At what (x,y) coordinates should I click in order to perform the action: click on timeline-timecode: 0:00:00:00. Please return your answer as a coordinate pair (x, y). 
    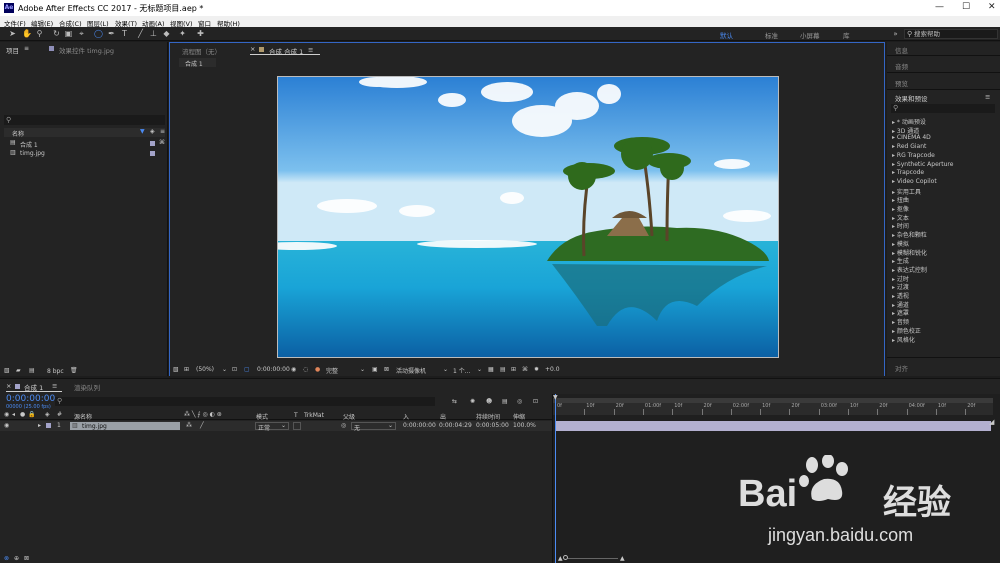
    Looking at the image, I should click on (30, 399).